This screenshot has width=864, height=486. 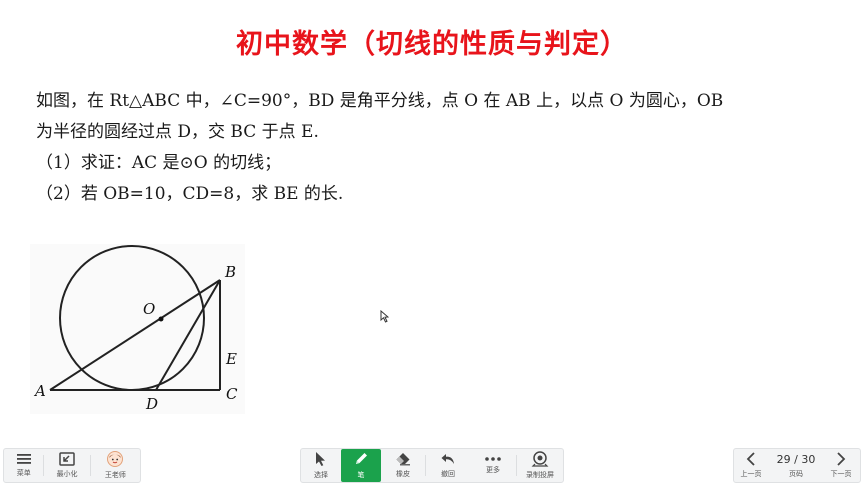 I want to click on next-page-label: 下一页, so click(x=841, y=474).